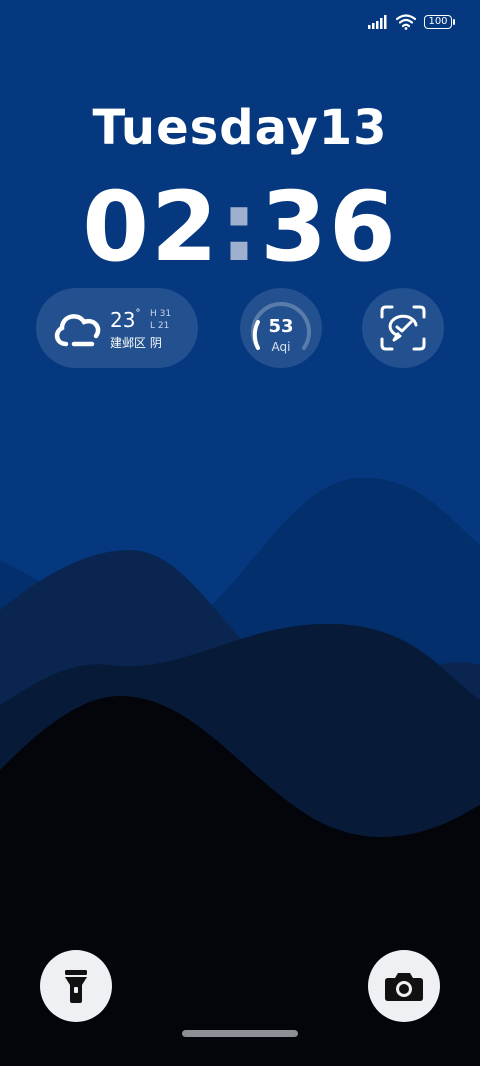 The width and height of the screenshot is (480, 1066). I want to click on flashlight-button, so click(76, 986).